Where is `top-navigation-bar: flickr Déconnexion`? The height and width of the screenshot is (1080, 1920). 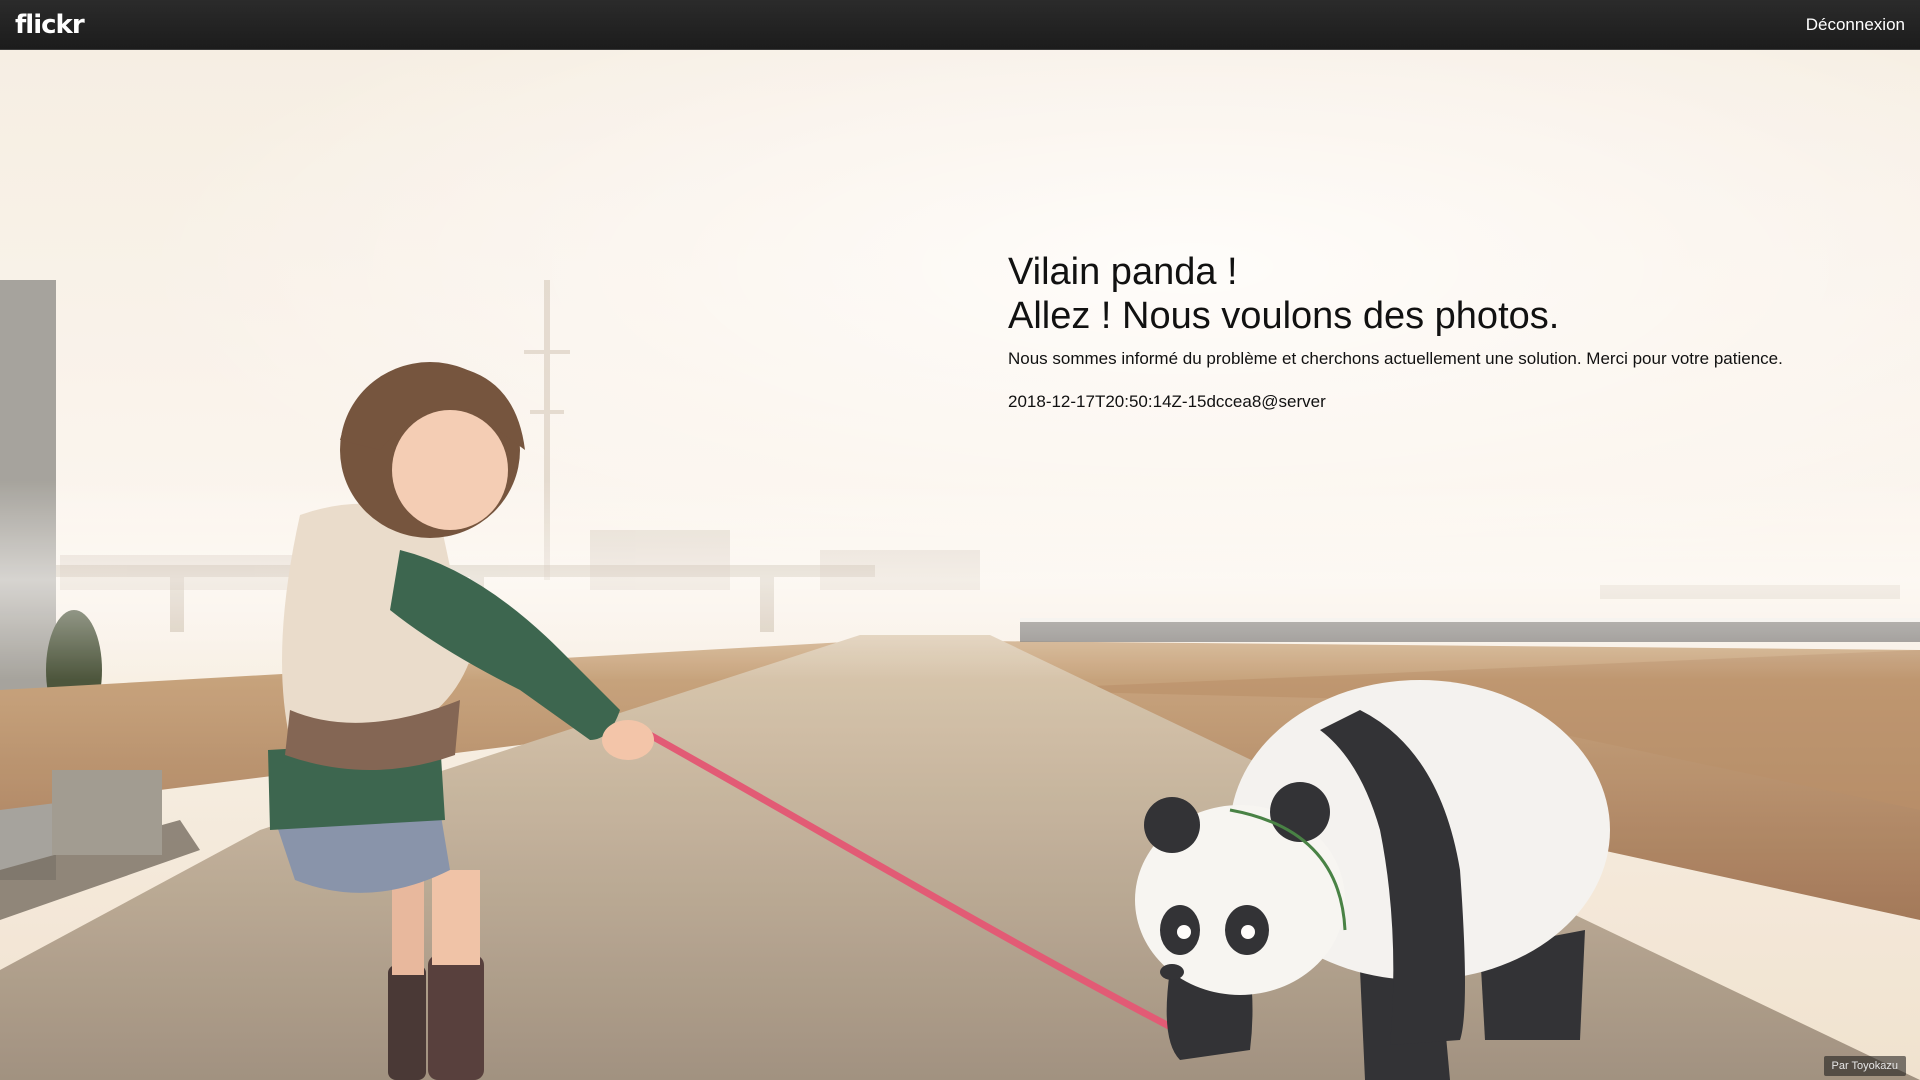 top-navigation-bar: flickr Déconnexion is located at coordinates (960, 25).